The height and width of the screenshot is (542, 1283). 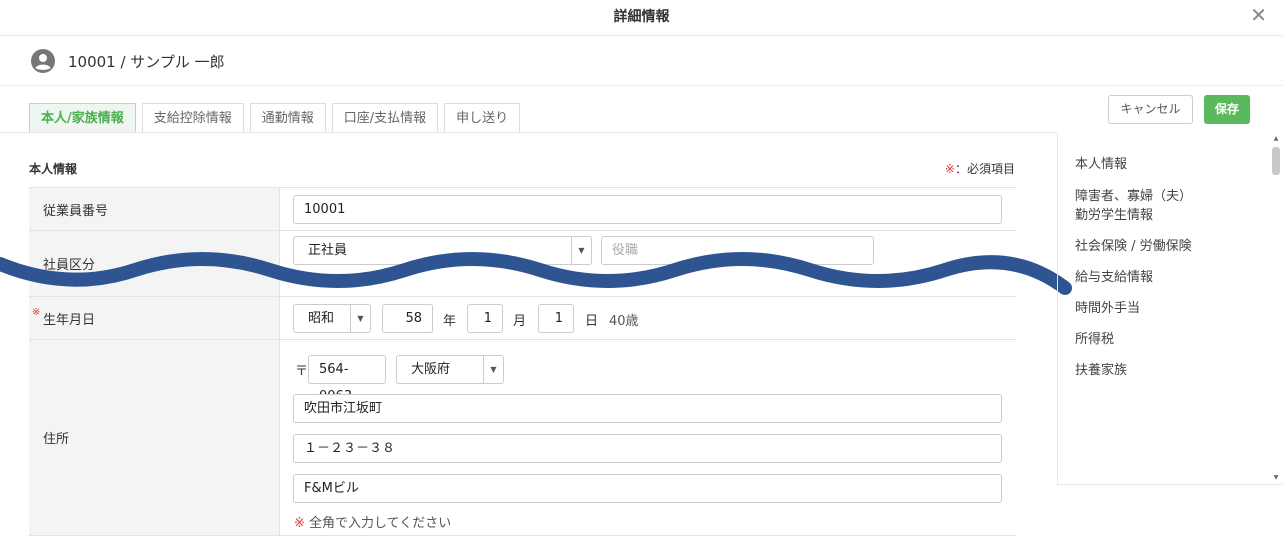 I want to click on user-circle-icon, so click(x=43, y=61).